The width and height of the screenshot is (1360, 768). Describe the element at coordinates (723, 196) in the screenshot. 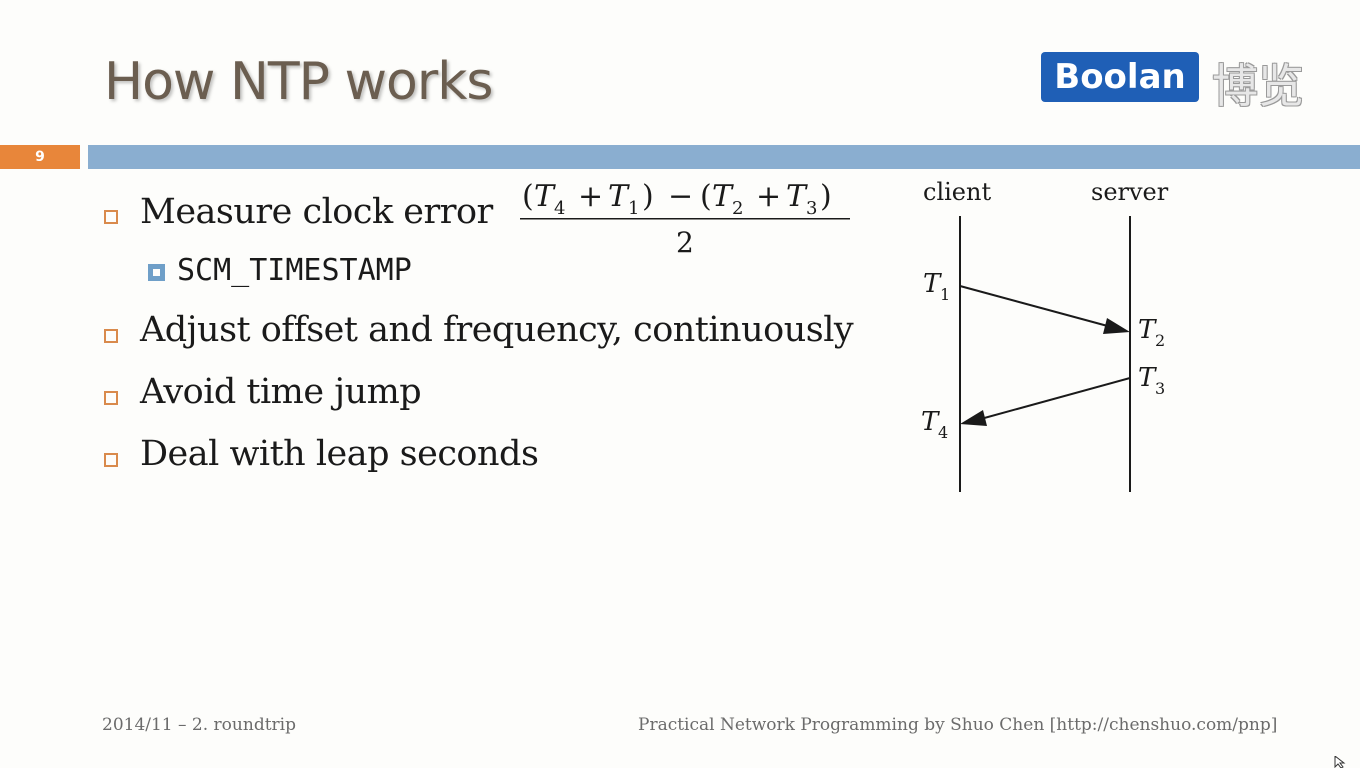

I see `formula-t2: T` at that location.